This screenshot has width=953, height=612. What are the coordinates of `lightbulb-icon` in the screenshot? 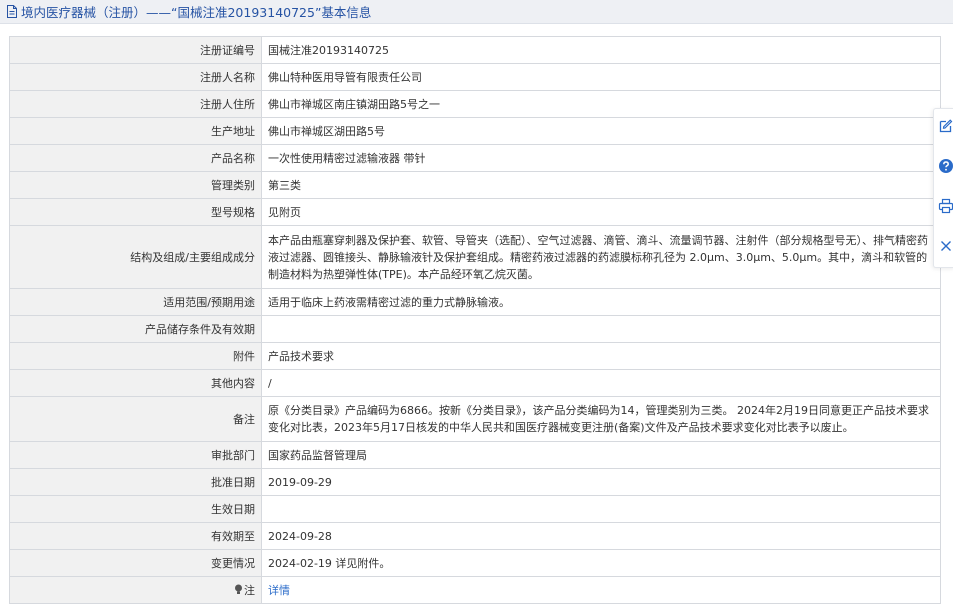 It's located at (238, 589).